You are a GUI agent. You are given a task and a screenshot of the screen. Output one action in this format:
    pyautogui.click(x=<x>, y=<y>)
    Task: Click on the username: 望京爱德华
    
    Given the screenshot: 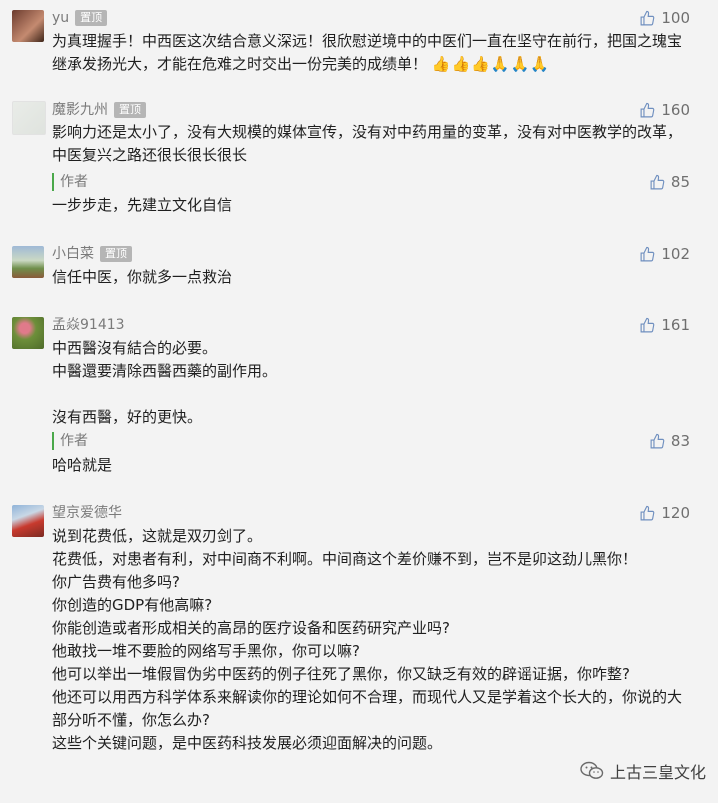 What is the action you would take?
    pyautogui.click(x=87, y=513)
    